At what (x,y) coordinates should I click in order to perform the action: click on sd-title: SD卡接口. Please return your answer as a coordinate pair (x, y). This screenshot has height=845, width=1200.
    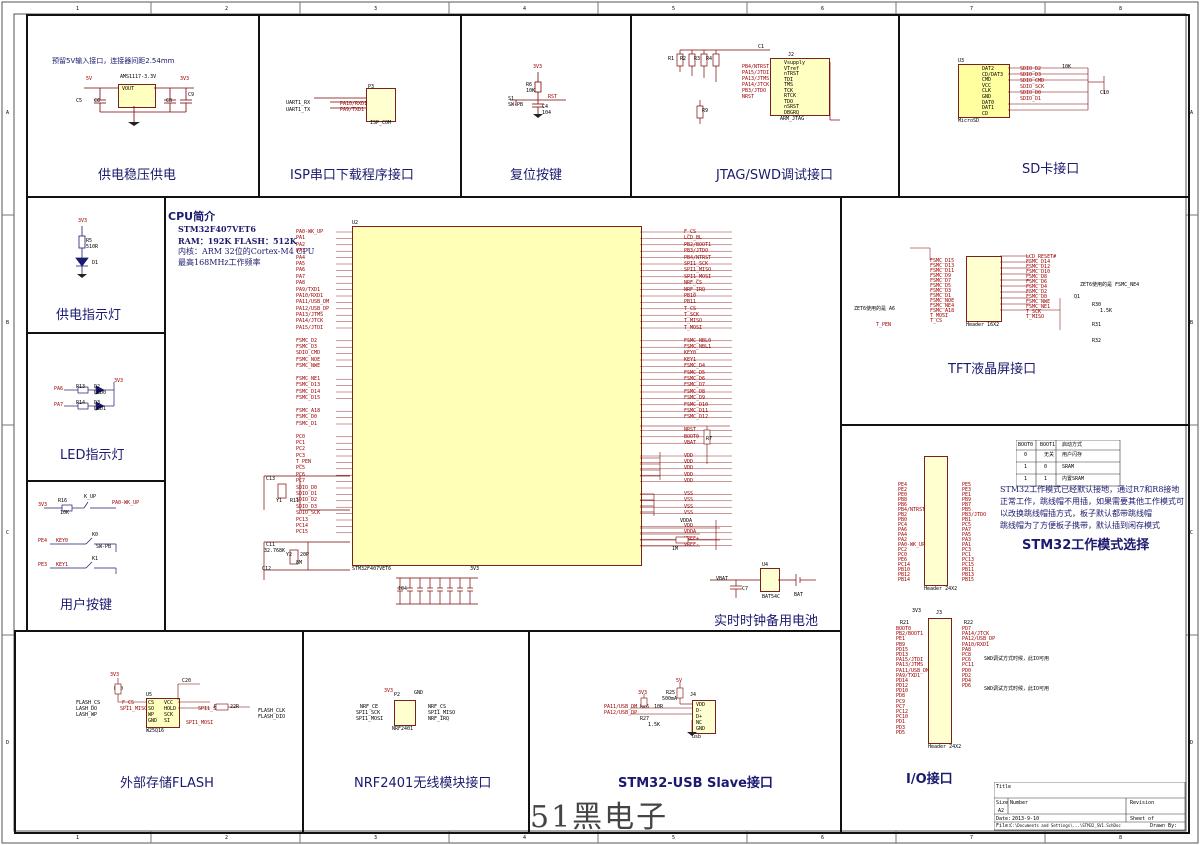
    Looking at the image, I should click on (1051, 169).